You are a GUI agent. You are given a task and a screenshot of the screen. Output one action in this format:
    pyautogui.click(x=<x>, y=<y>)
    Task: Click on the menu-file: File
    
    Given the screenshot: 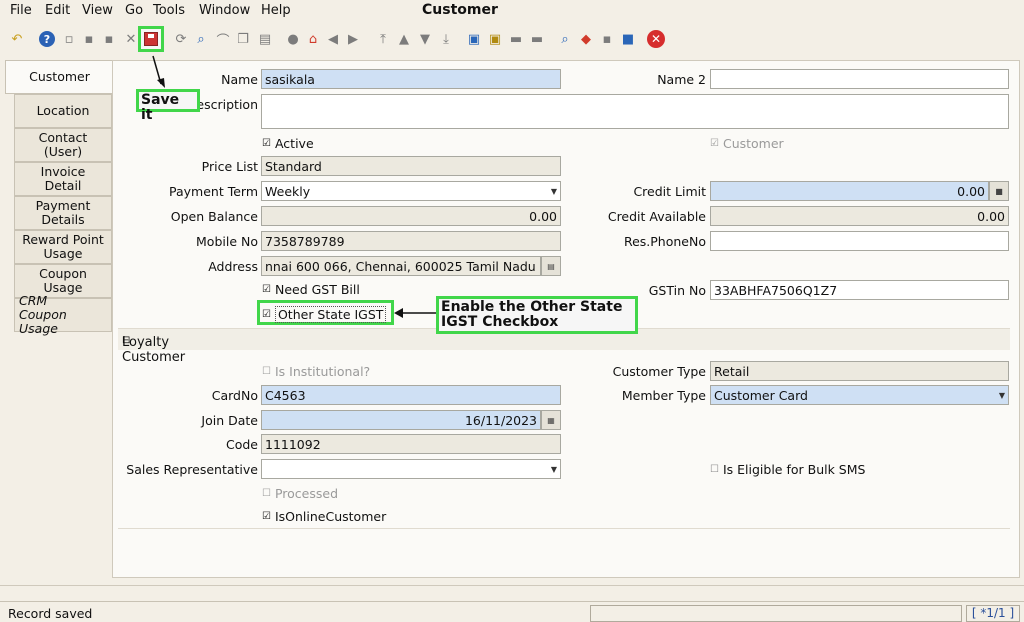 What is the action you would take?
    pyautogui.click(x=21, y=10)
    